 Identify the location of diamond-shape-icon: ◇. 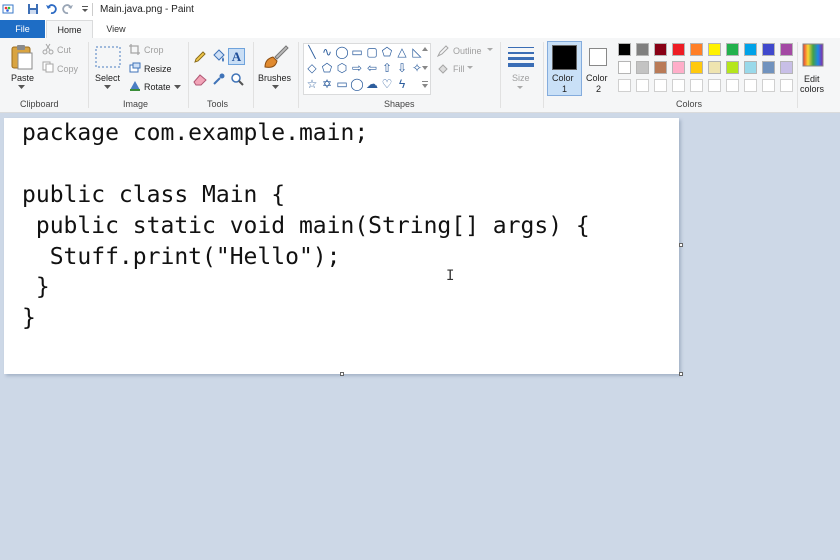
(312, 68).